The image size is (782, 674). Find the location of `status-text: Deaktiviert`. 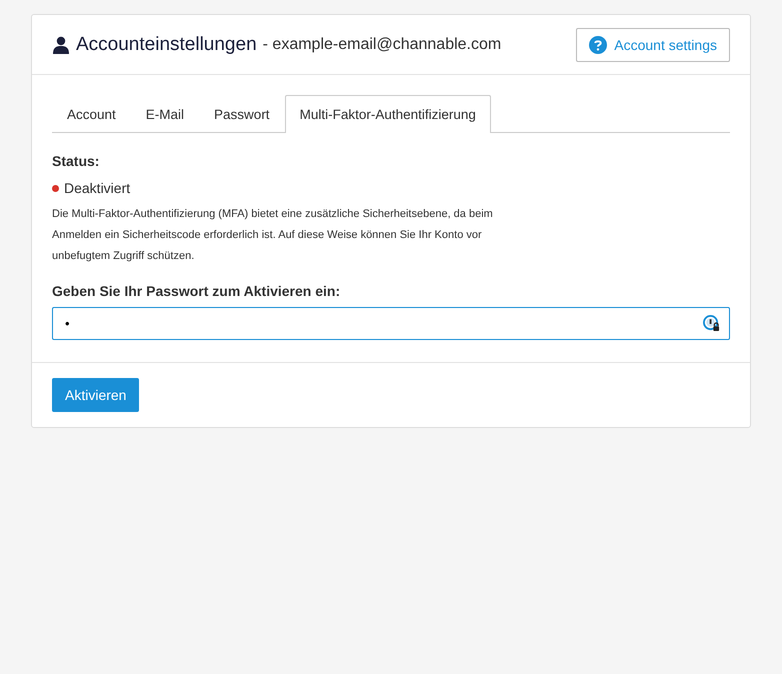

status-text: Deaktiviert is located at coordinates (97, 188).